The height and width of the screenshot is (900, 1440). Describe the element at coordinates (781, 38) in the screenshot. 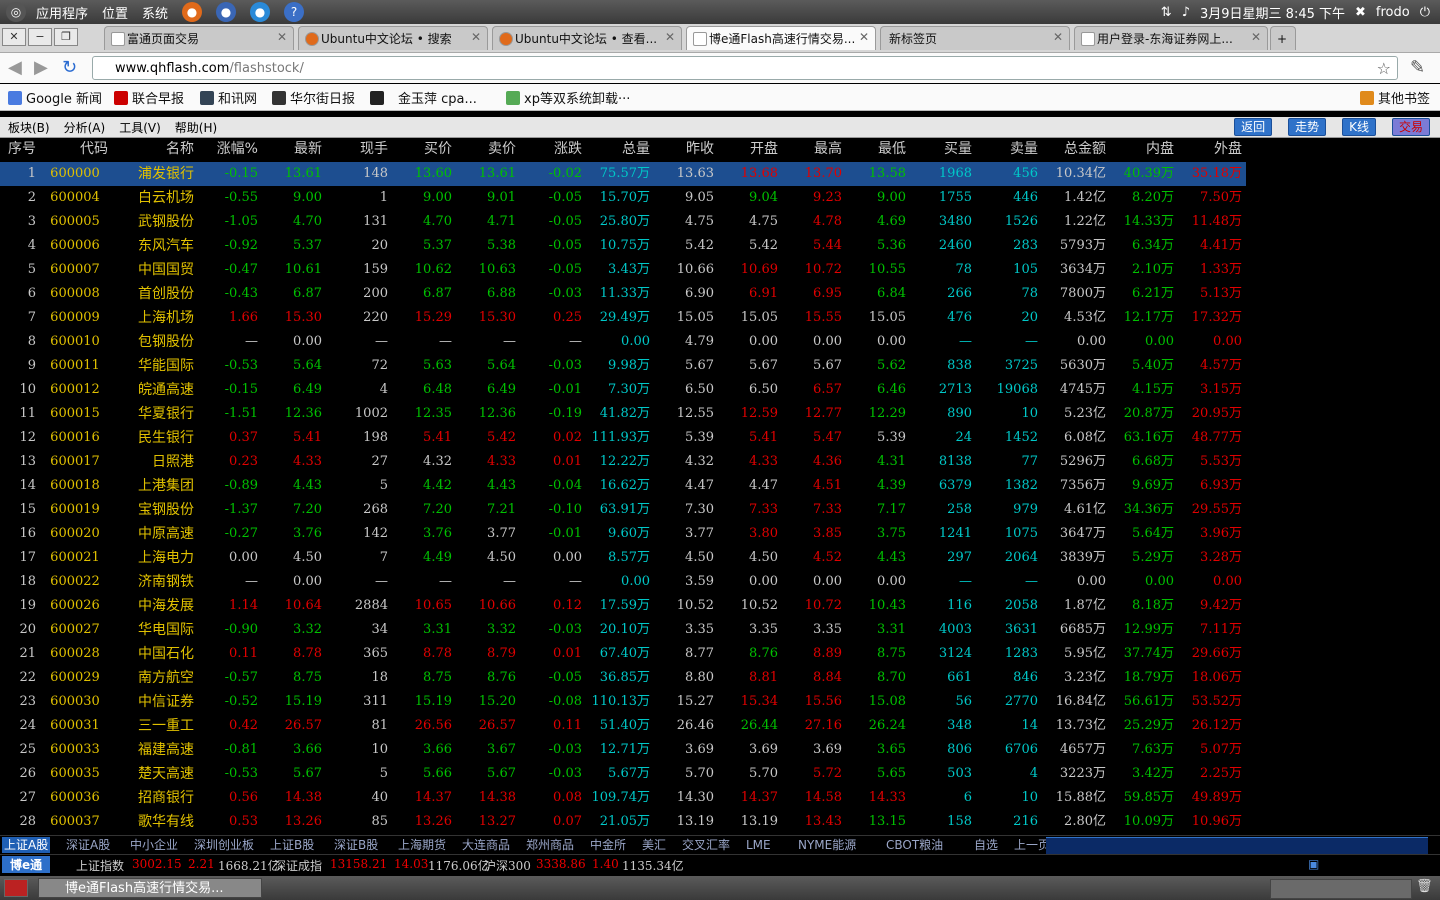

I see `tab-flash-quotes: 博e通Flash高速行情交易... ✕` at that location.